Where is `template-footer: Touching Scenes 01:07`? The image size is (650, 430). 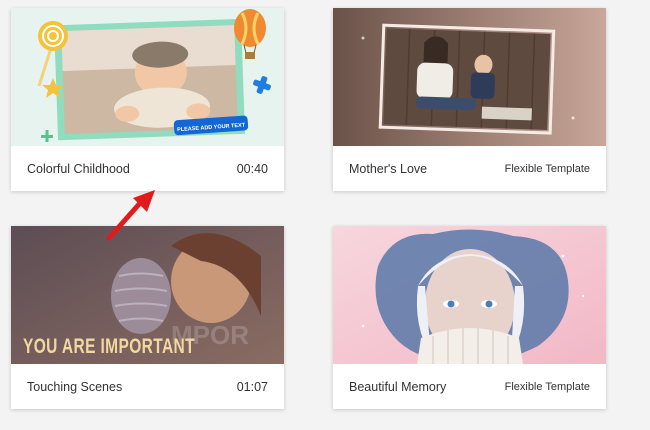
template-footer: Touching Scenes 01:07 is located at coordinates (147, 386).